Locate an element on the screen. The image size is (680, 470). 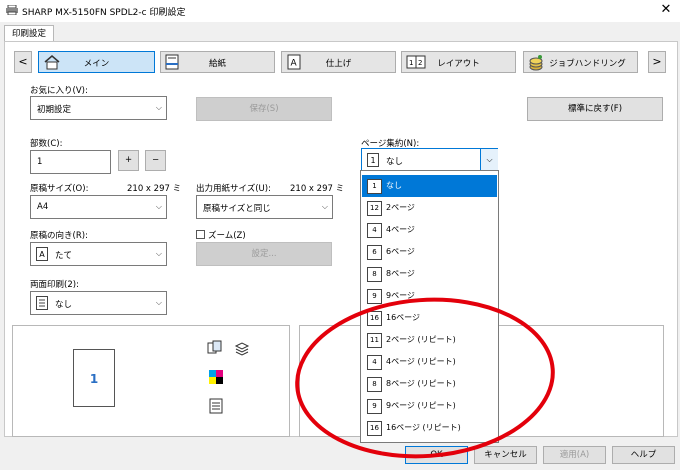
original-size-select: A4 ⌵ is located at coordinates (98, 207).